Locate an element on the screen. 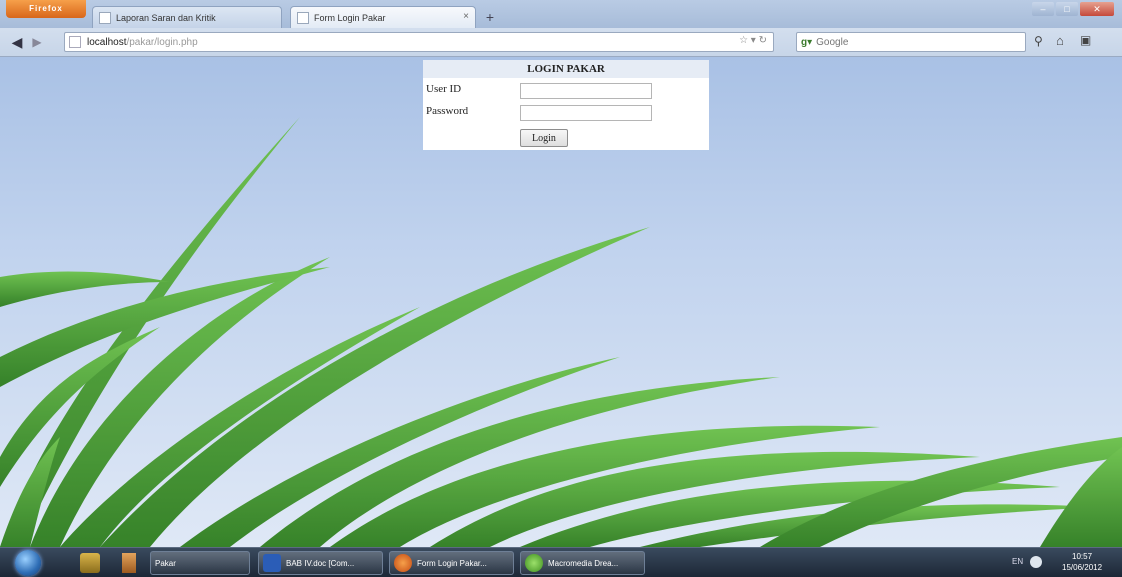 The image size is (1122, 577). login-button: Login is located at coordinates (544, 138).